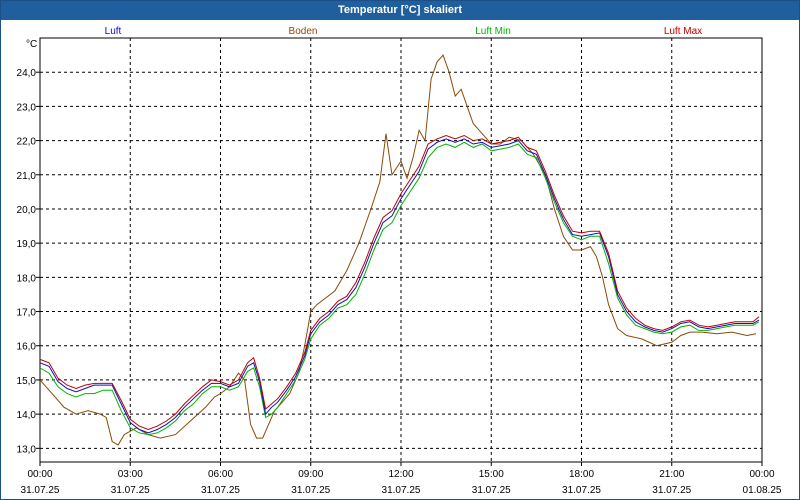 The image size is (800, 500). What do you see at coordinates (27, 176) in the screenshot?
I see `y-tick-label: 21,0` at bounding box center [27, 176].